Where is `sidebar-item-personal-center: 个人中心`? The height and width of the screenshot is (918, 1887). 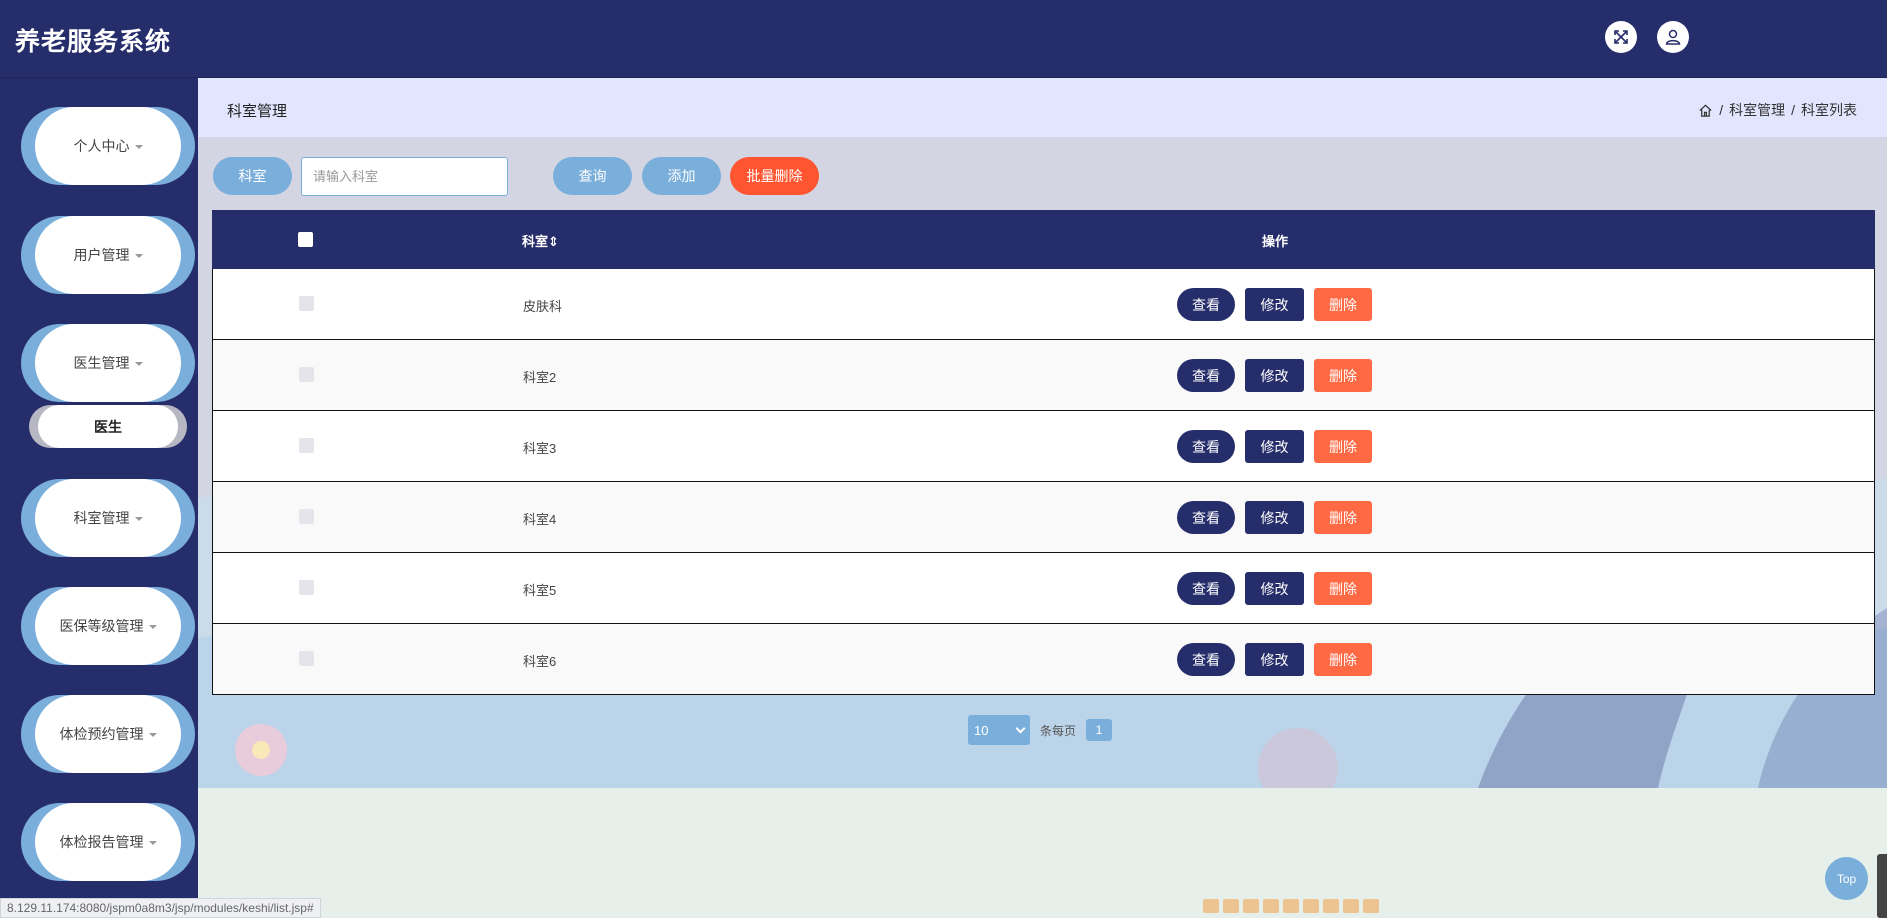
sidebar-item-personal-center: 个人中心 is located at coordinates (108, 146).